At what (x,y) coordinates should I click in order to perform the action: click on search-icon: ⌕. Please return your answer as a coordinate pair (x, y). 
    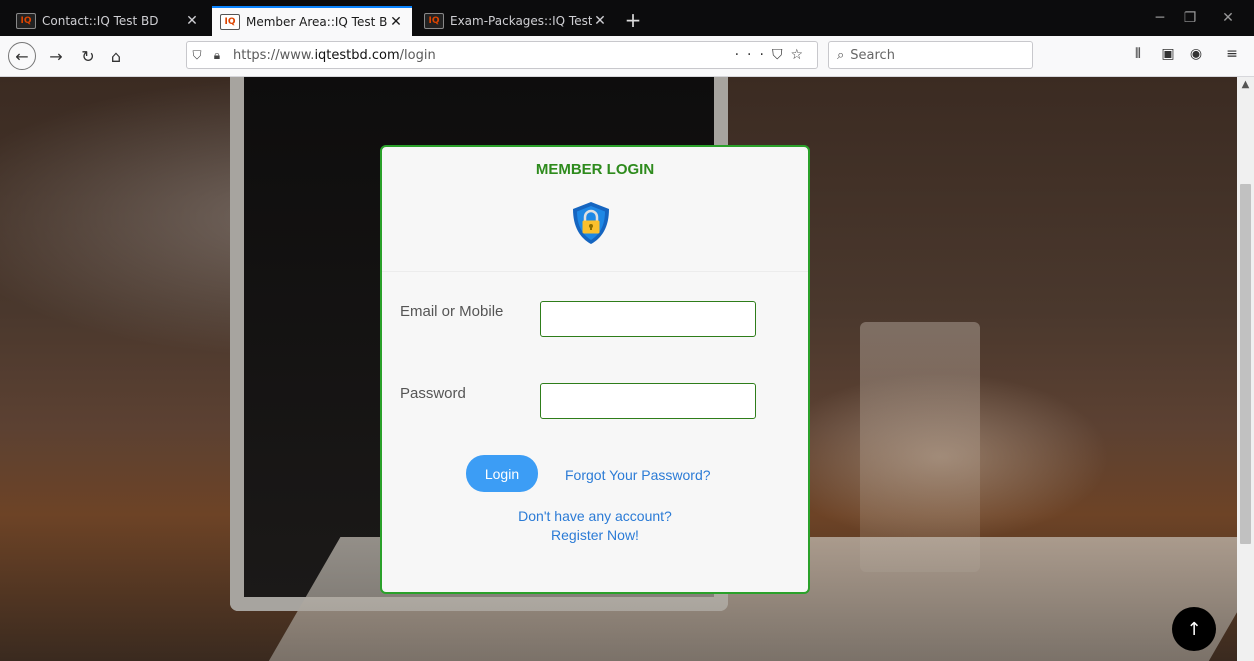
    Looking at the image, I should click on (841, 55).